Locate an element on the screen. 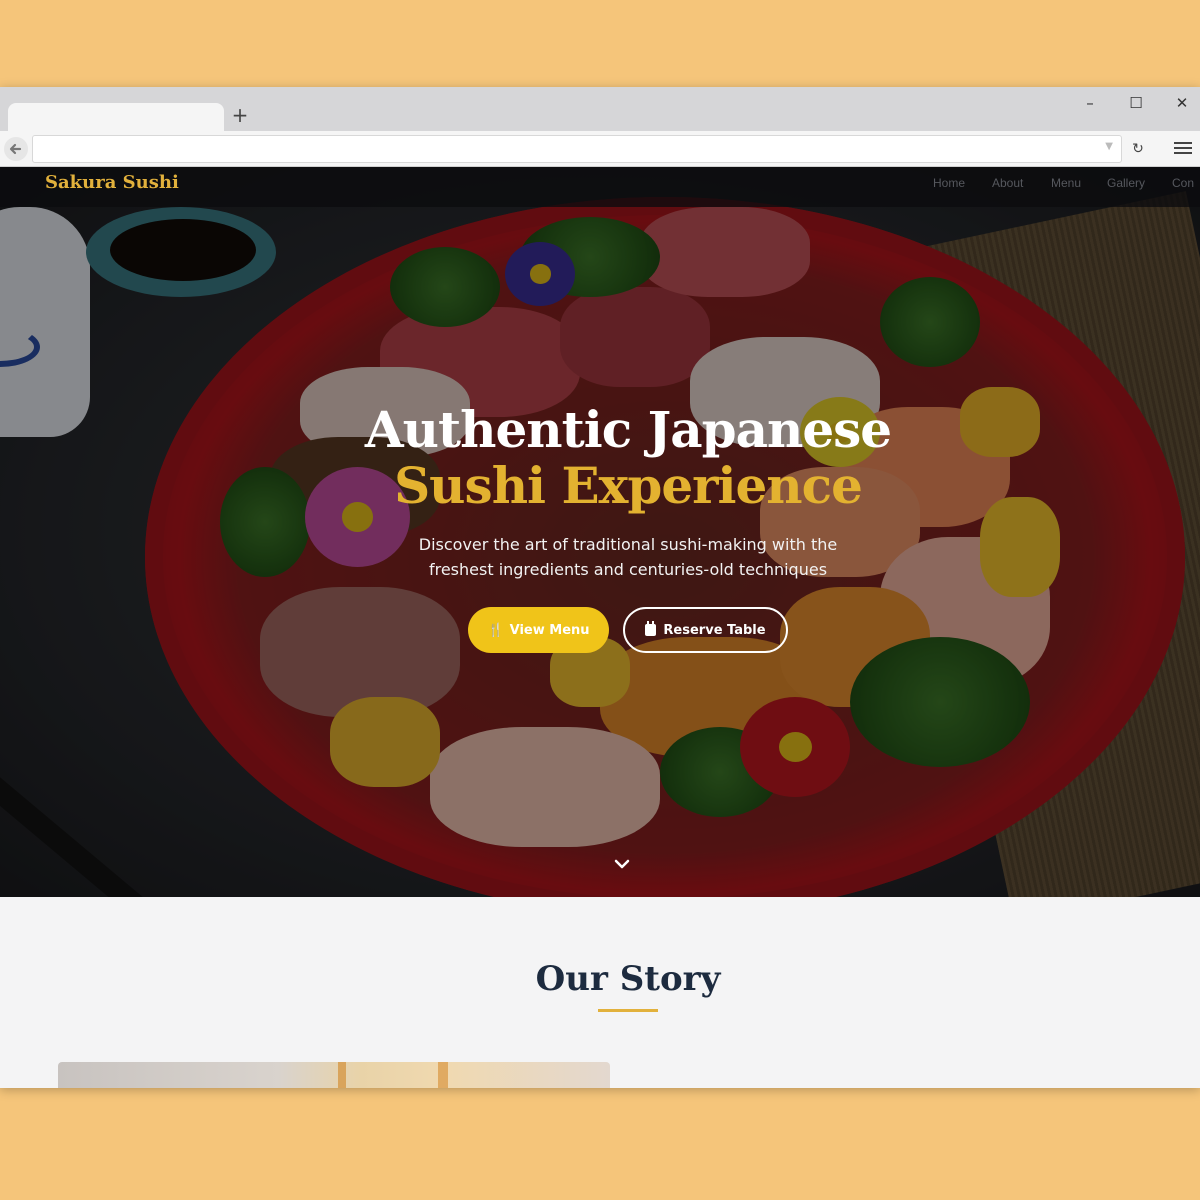  back-arrow-icon is located at coordinates (16, 149).